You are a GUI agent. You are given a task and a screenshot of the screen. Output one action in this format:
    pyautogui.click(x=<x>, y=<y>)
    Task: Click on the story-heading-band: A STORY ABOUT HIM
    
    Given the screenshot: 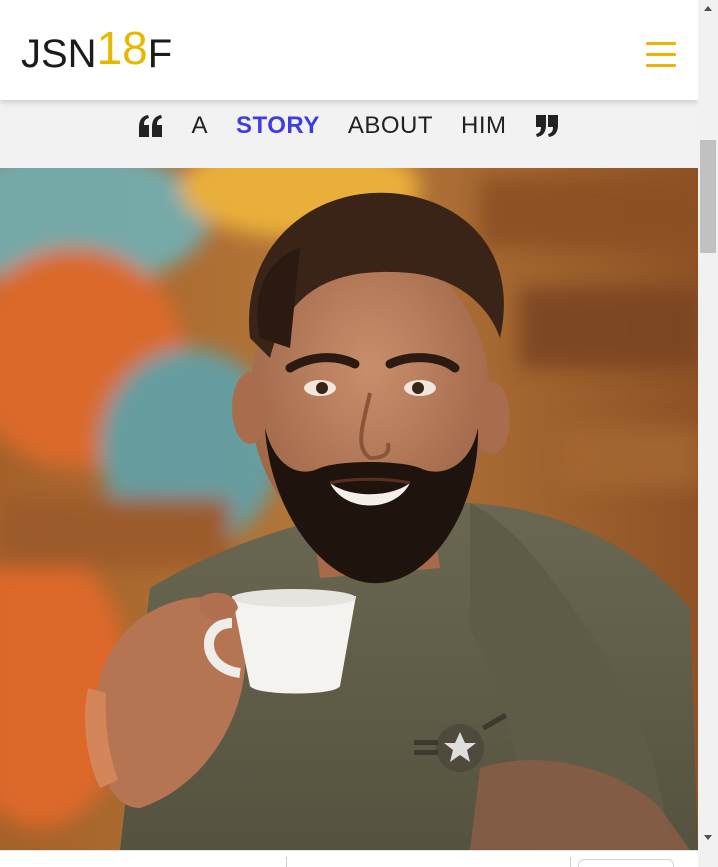 What is the action you would take?
    pyautogui.click(x=349, y=131)
    